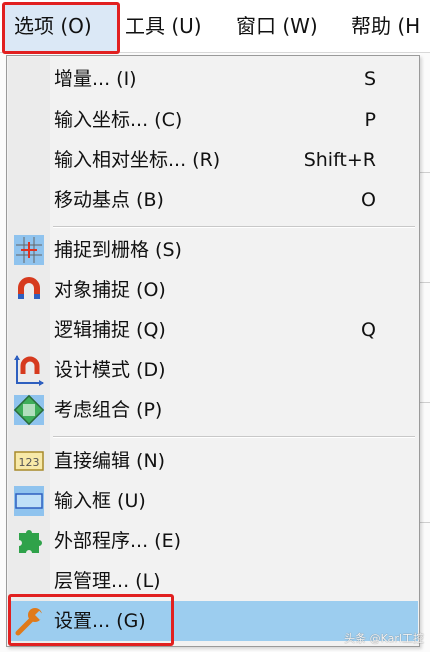 Image resolution: width=430 pixels, height=652 pixels. Describe the element at coordinates (110, 370) in the screenshot. I see `menu-item-label: 设计模式 (D)` at that location.